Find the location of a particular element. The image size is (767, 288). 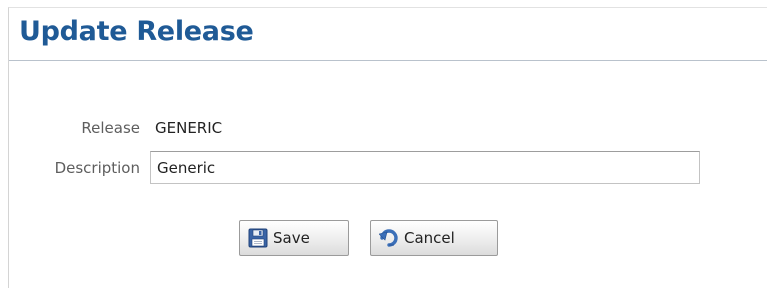

cancel-button-label: Cancel is located at coordinates (429, 238).